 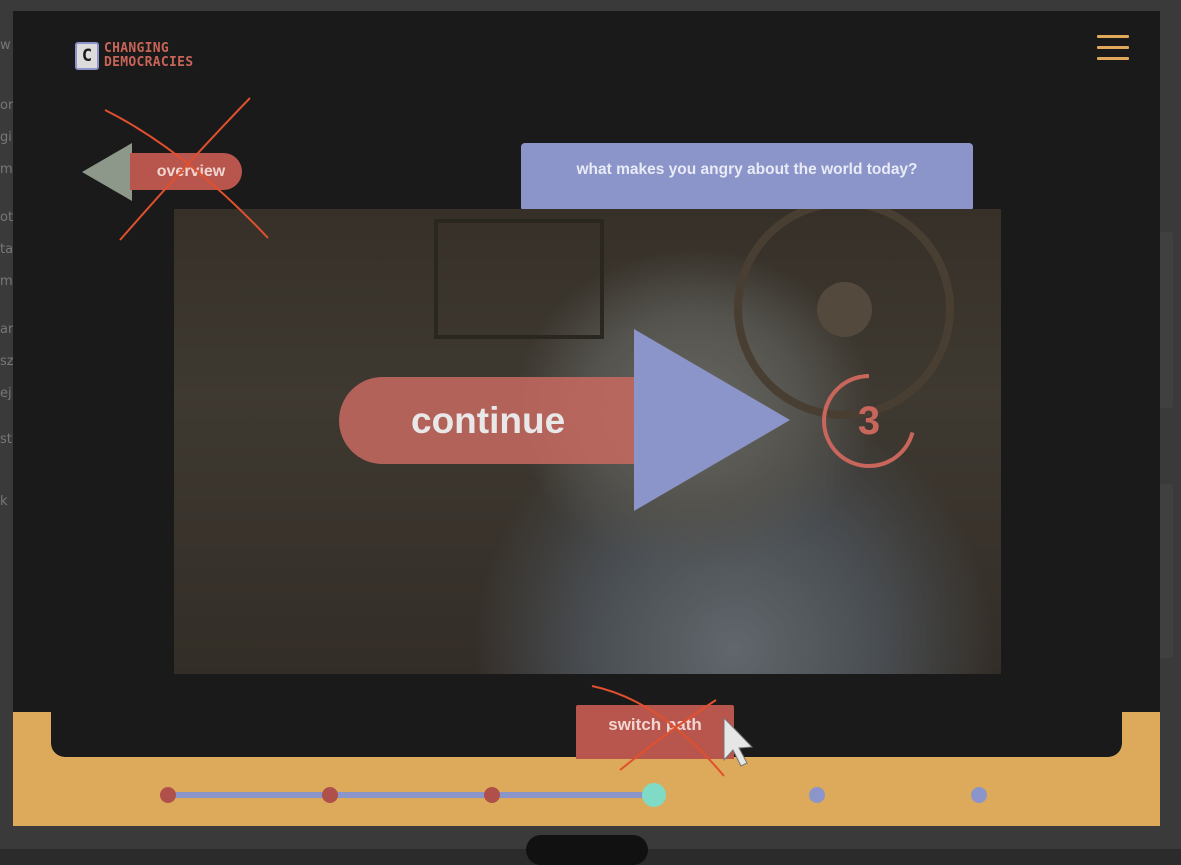 What do you see at coordinates (586, 791) in the screenshot?
I see `path-timeline` at bounding box center [586, 791].